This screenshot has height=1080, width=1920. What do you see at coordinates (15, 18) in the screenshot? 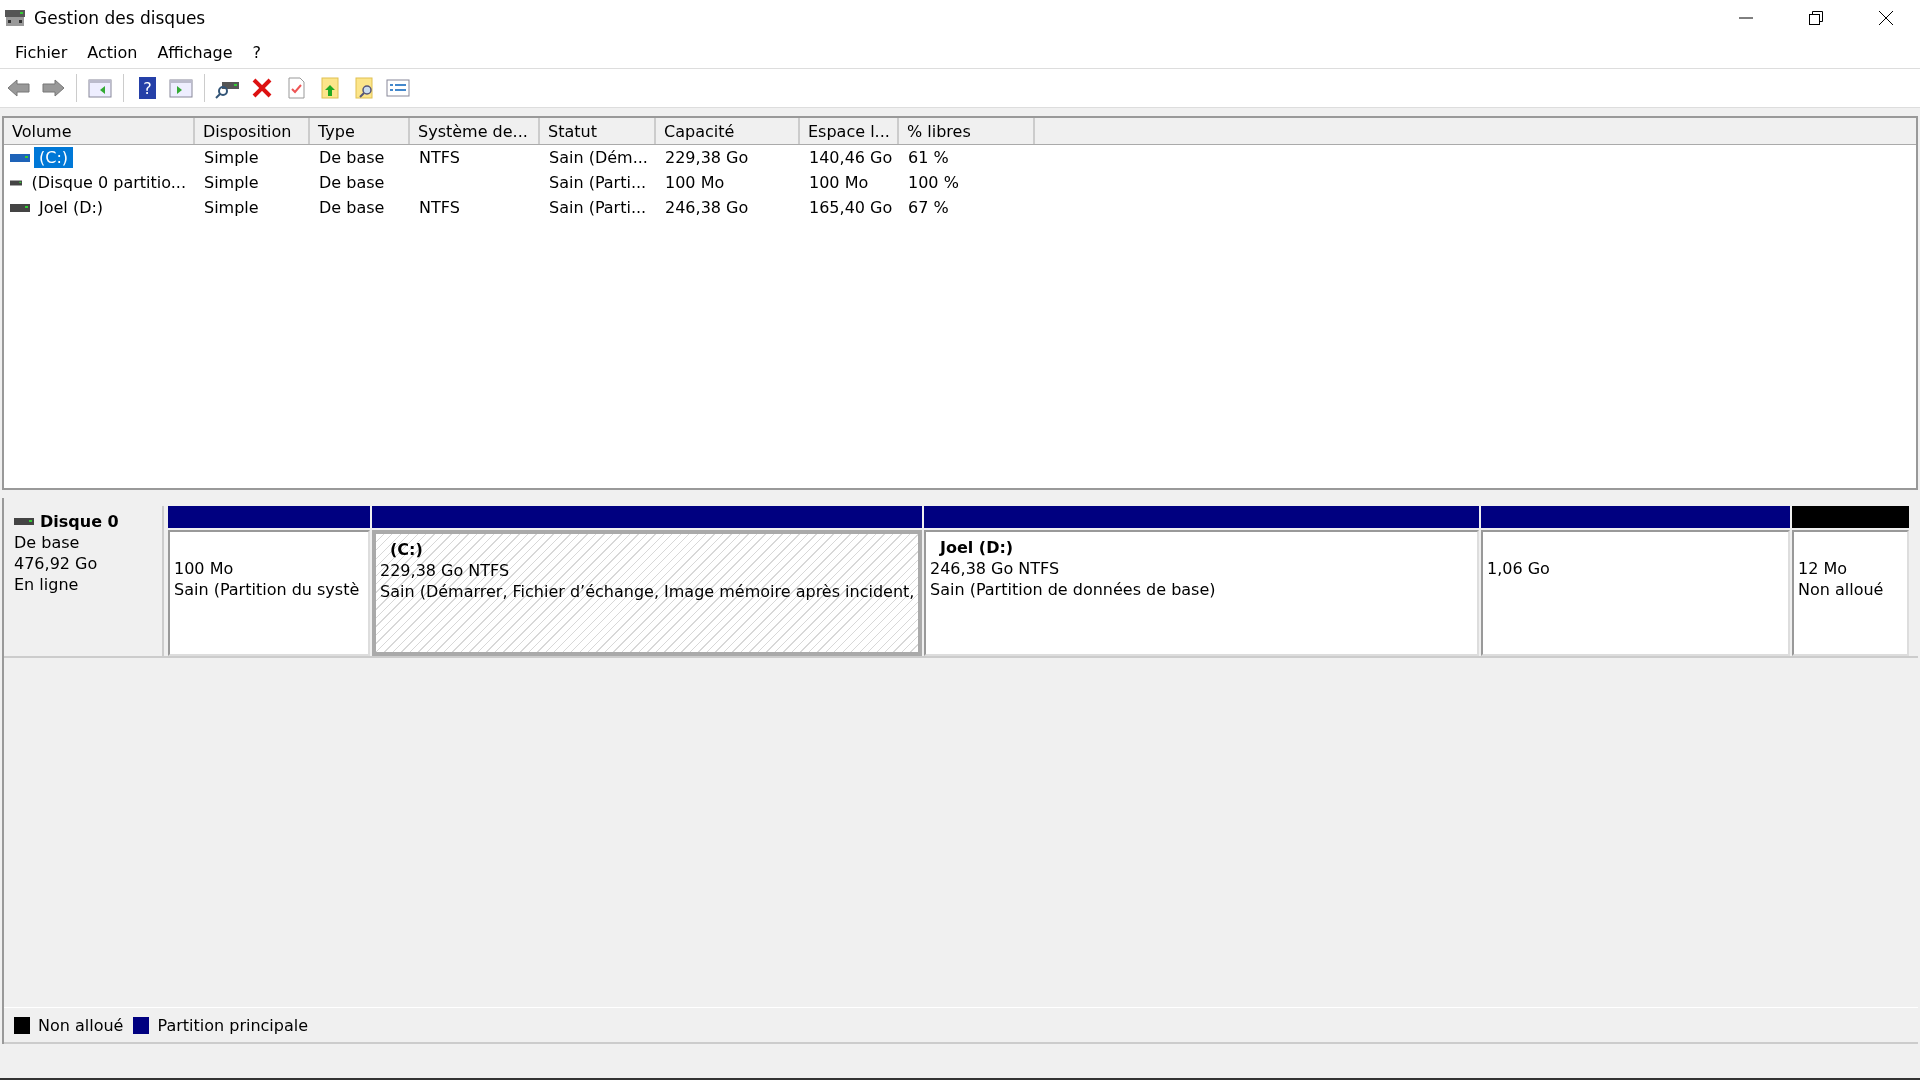
I see `disk-management-icon` at bounding box center [15, 18].